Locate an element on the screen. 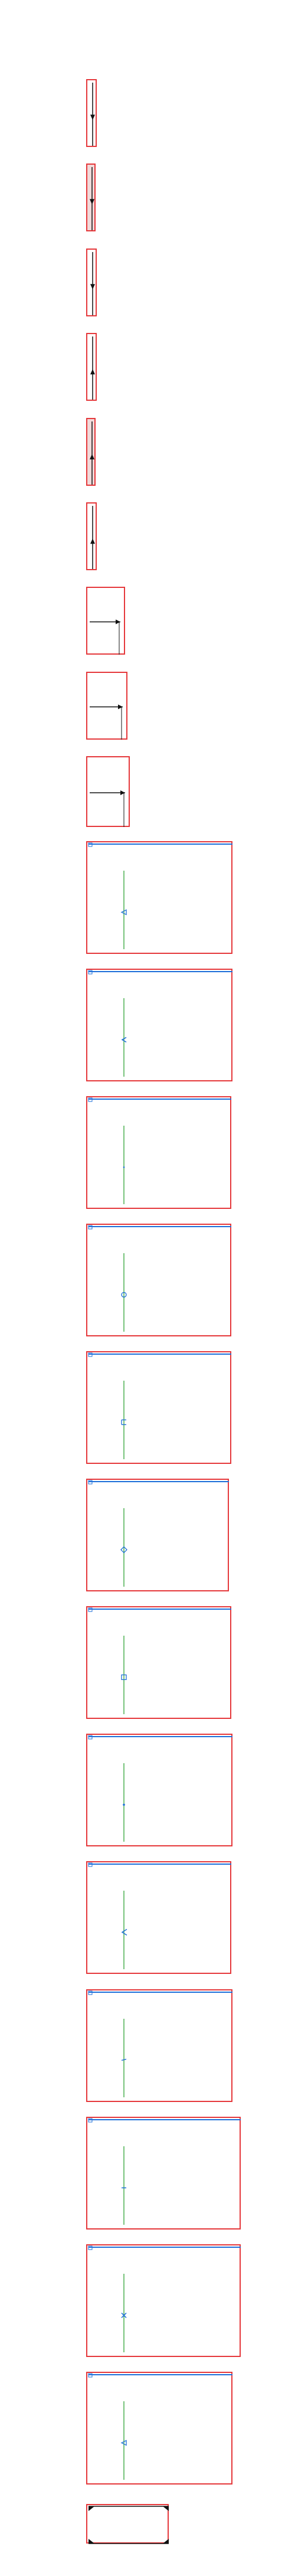 The width and height of the screenshot is (308, 2576). corner-triangles-icon is located at coordinates (129, 2525).